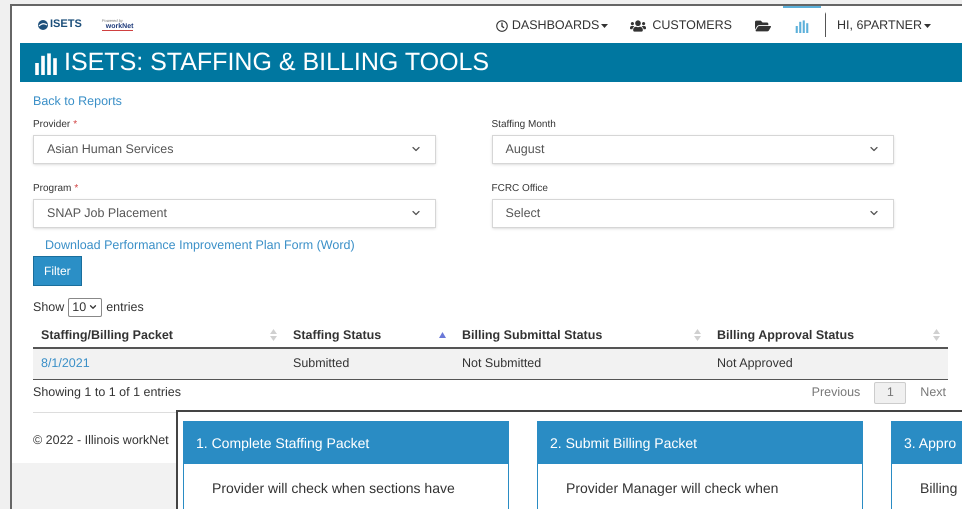 This screenshot has width=962, height=509. I want to click on column-header: Billing Submittal Status, so click(581, 335).